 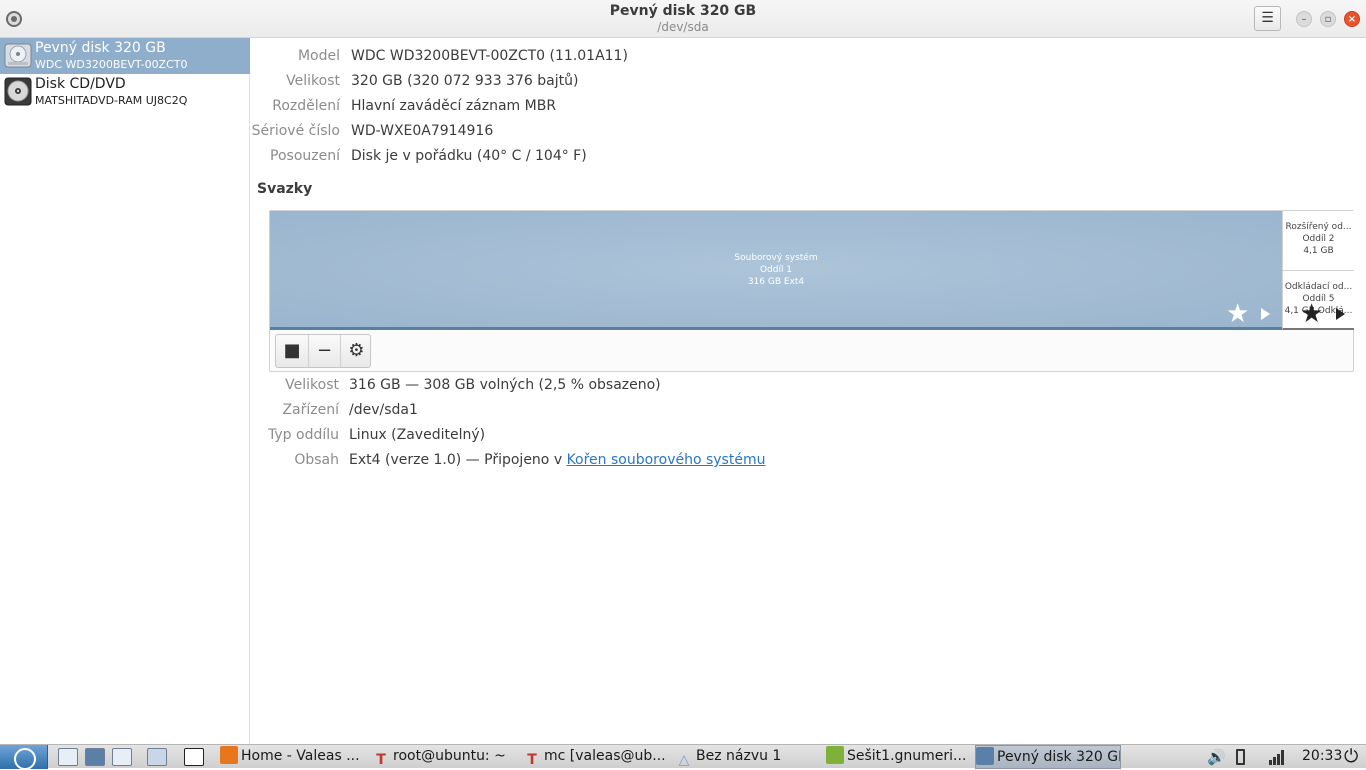 I want to click on volume-partition-1-label: Souborový systém Oddíl 1 316 GB Ext4, so click(x=776, y=270).